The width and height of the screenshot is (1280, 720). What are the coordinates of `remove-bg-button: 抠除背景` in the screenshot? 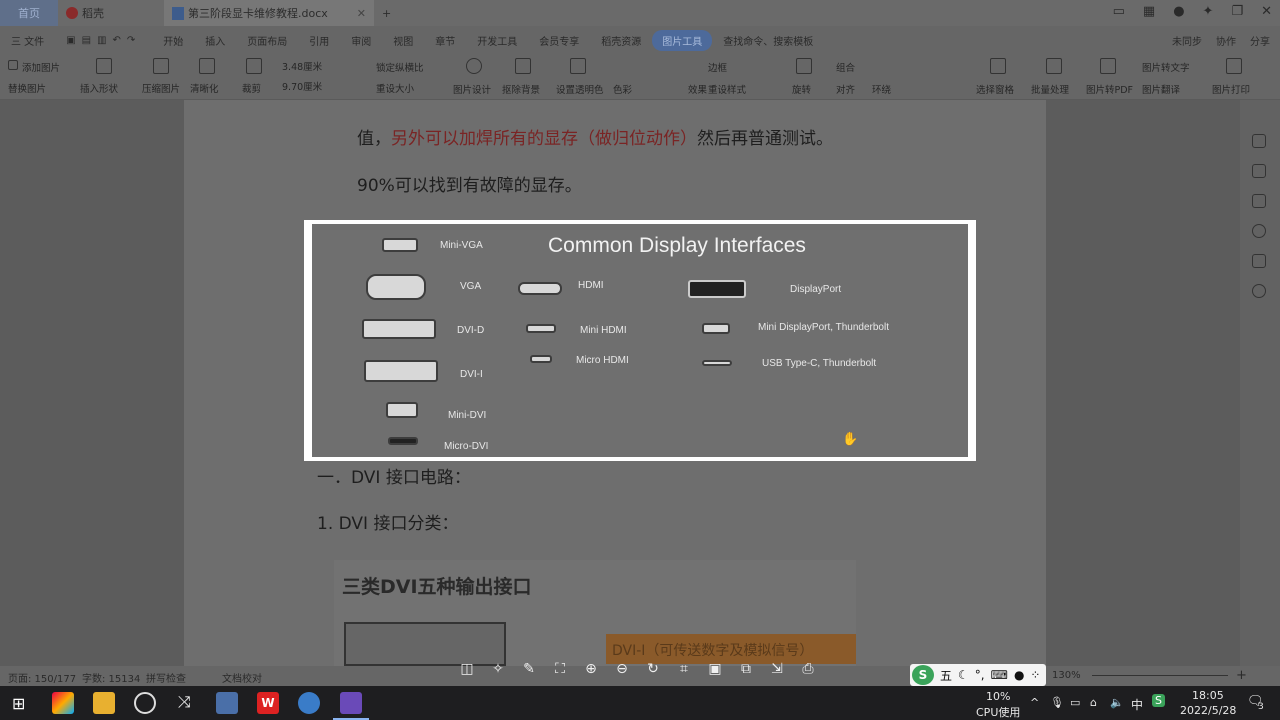 It's located at (521, 89).